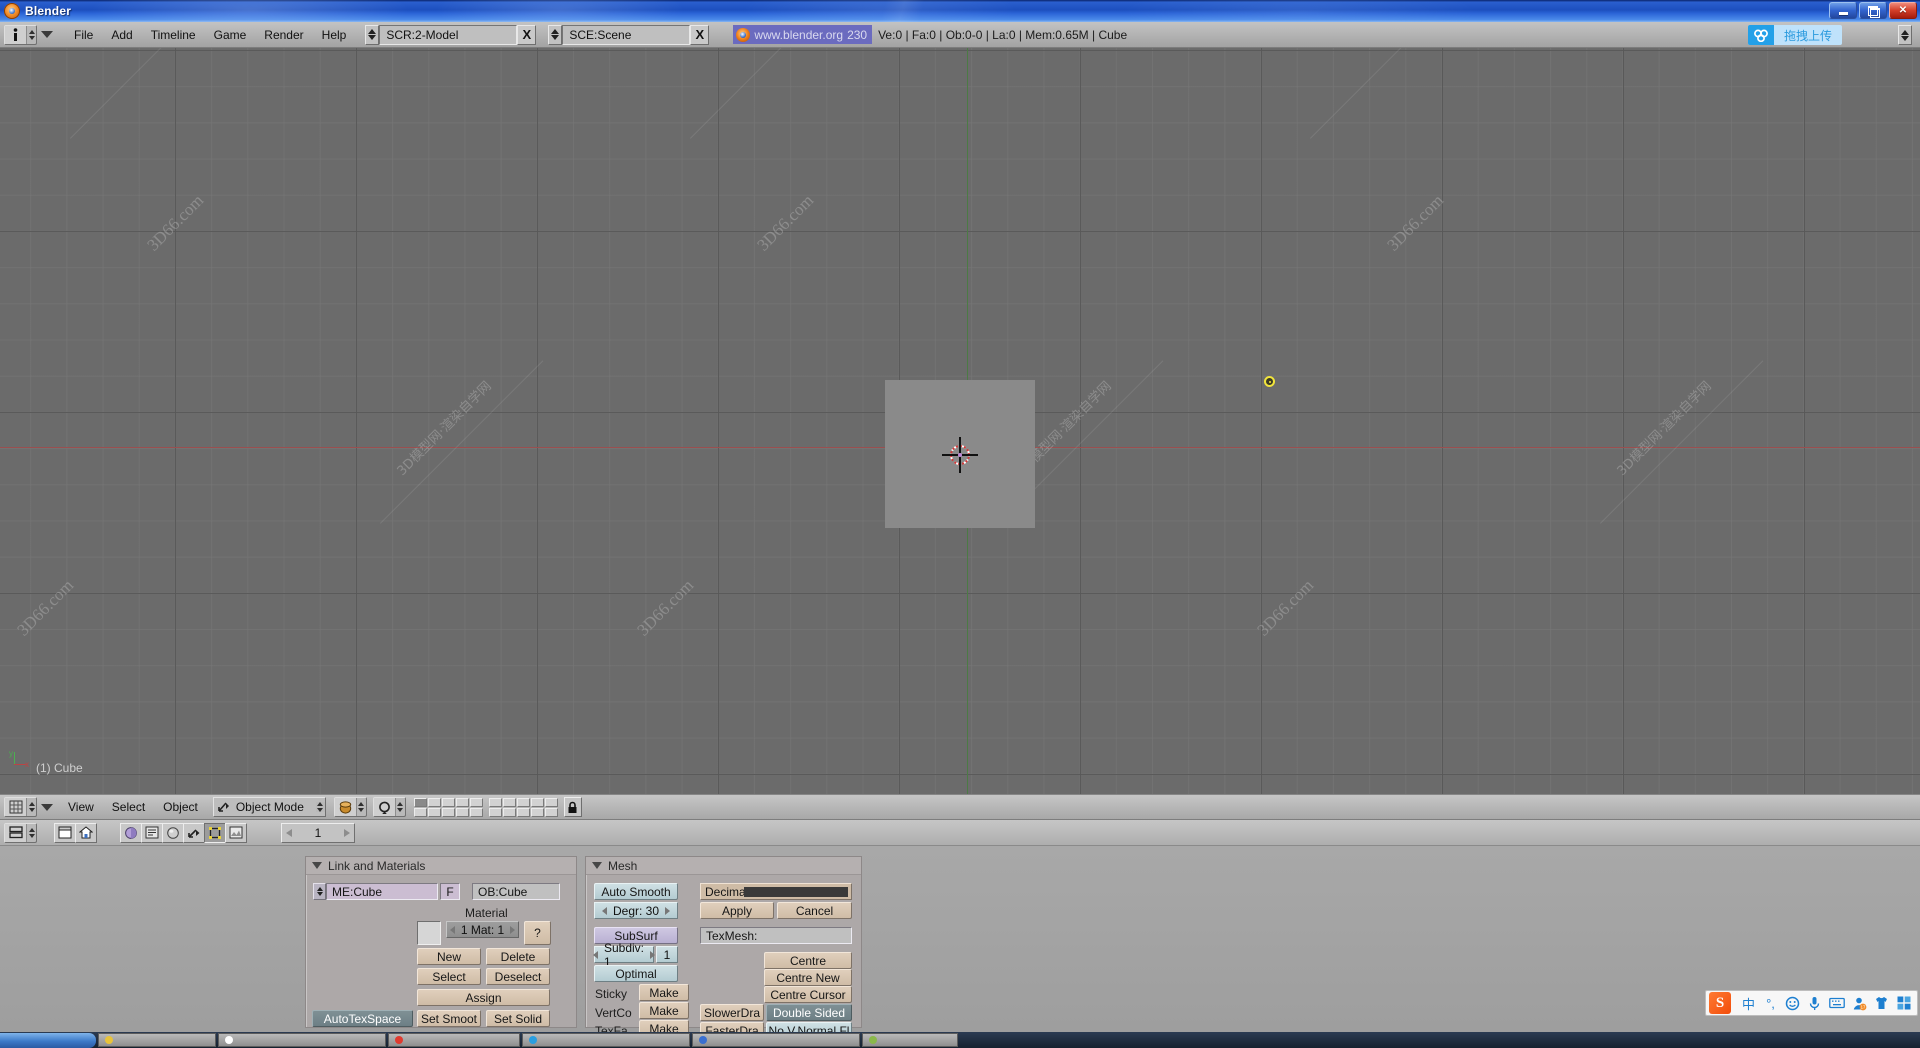 The image size is (1920, 1048). I want to click on draw-type-selector, so click(350, 807).